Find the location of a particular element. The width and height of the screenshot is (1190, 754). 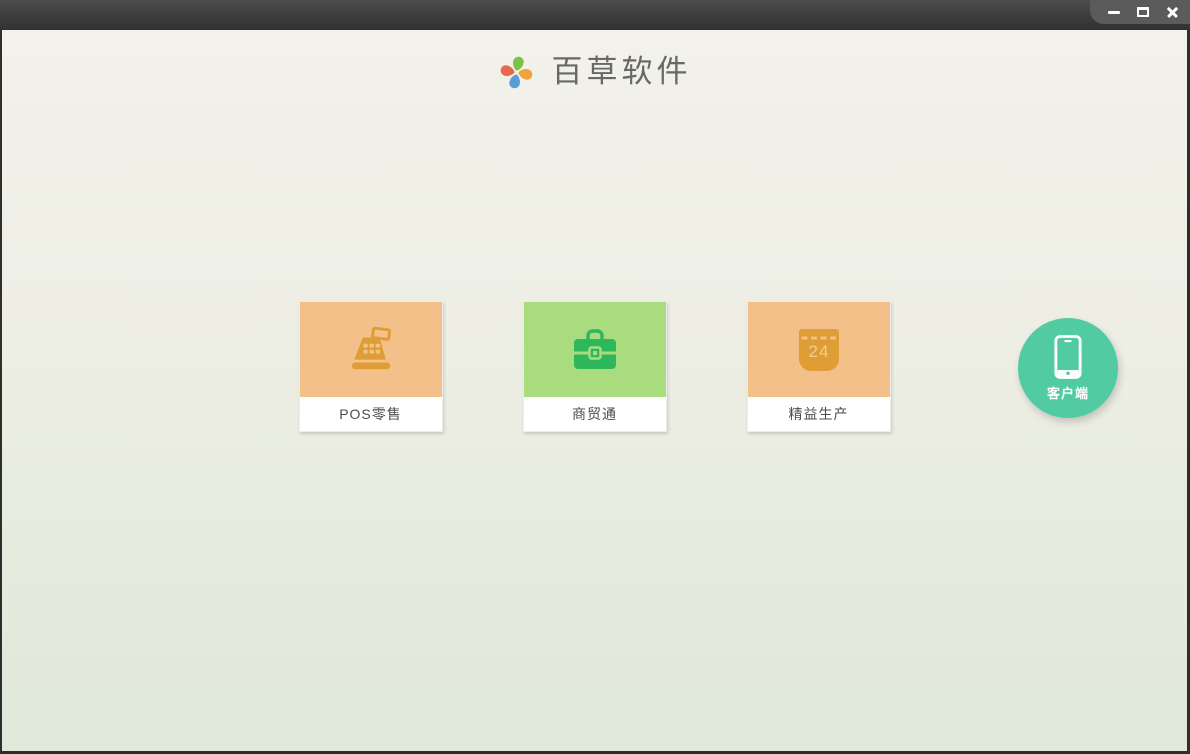

product-card-trade: 商贸通 is located at coordinates (594, 366).